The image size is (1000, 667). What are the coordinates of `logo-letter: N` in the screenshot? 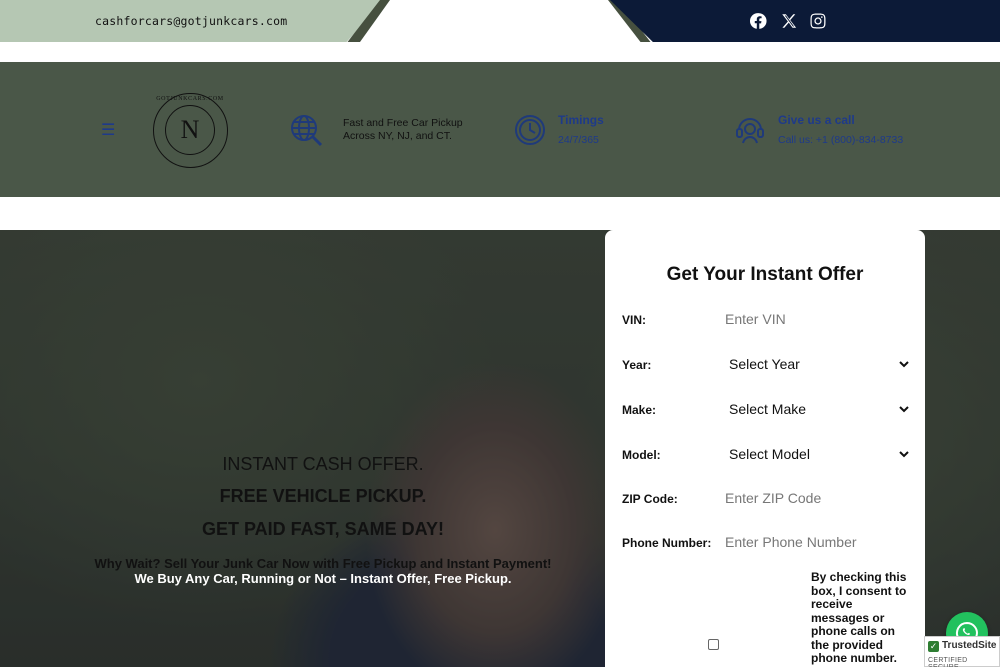 It's located at (190, 130).